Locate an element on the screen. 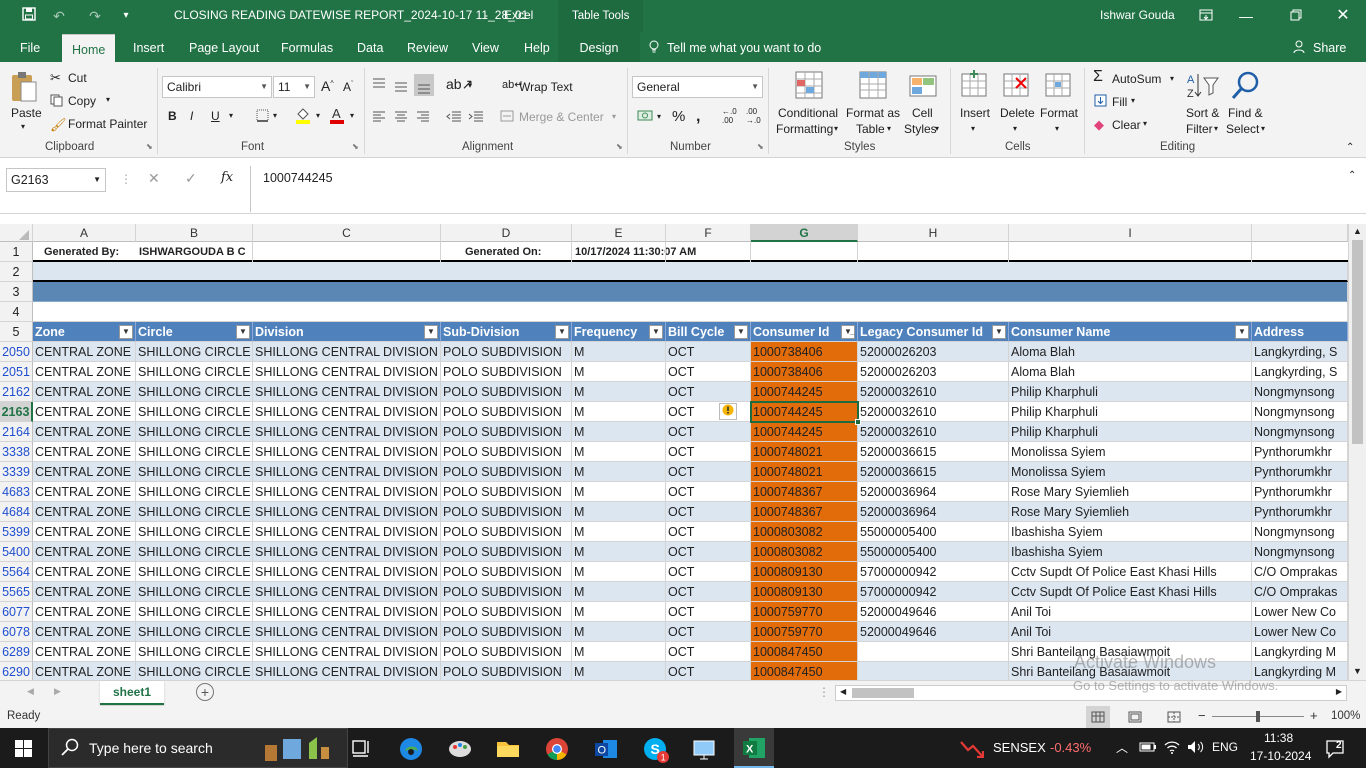  paint-app-icon is located at coordinates (461, 748).